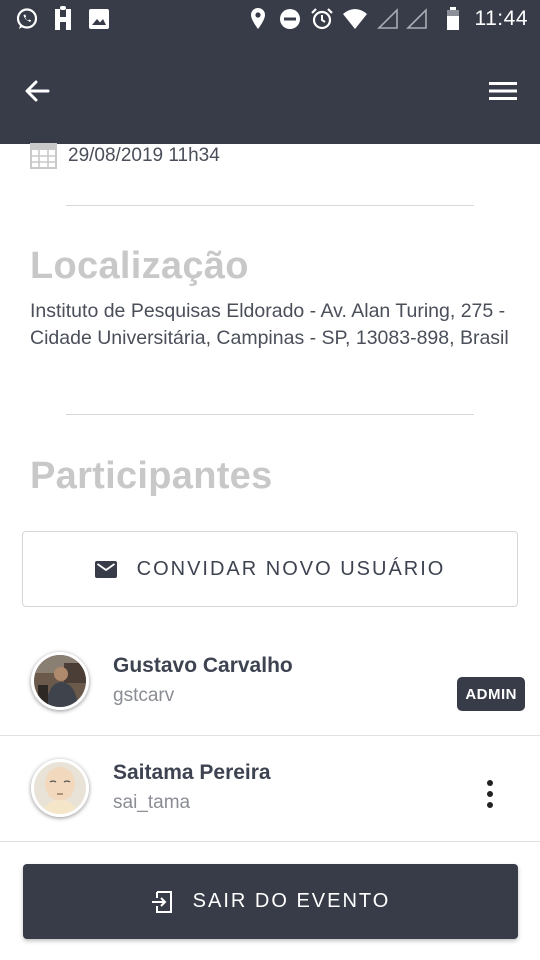  What do you see at coordinates (322, 19) in the screenshot?
I see `alarm-icon` at bounding box center [322, 19].